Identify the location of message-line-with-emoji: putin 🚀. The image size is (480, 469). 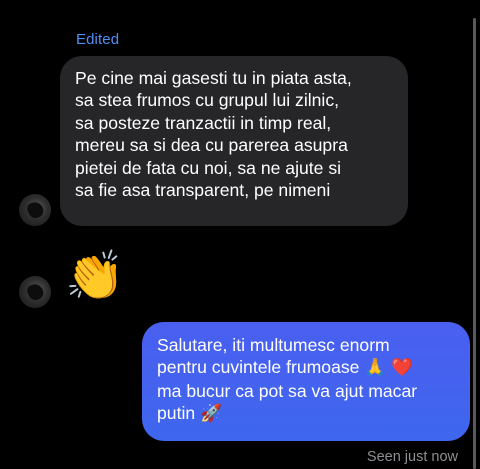
(308, 413).